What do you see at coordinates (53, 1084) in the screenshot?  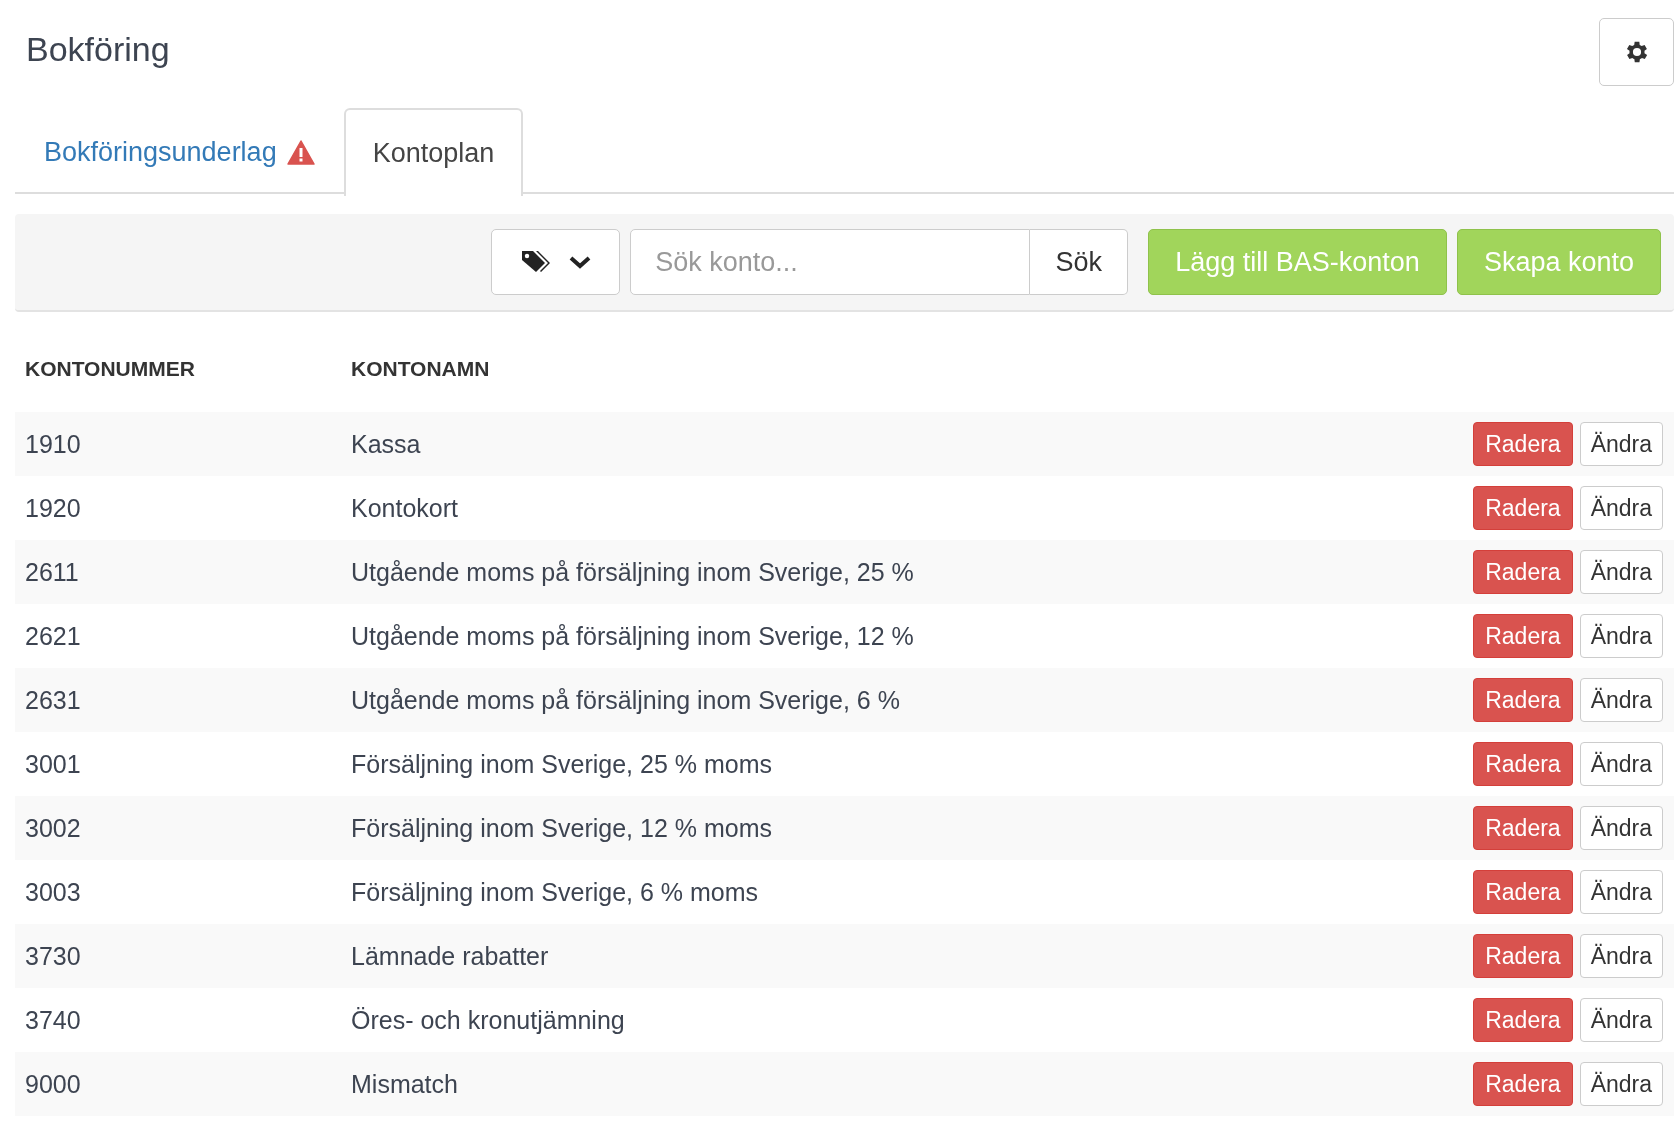 I see `account-number: 9000` at bounding box center [53, 1084].